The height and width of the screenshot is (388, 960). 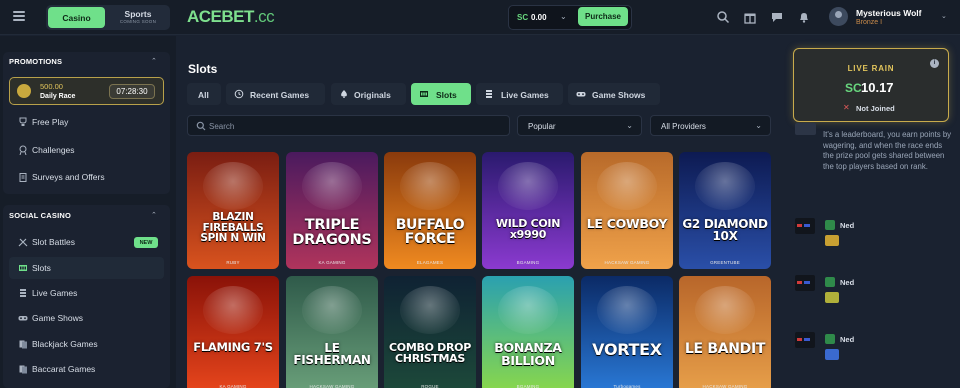 I want to click on close-icon: ✕, so click(x=846, y=107).